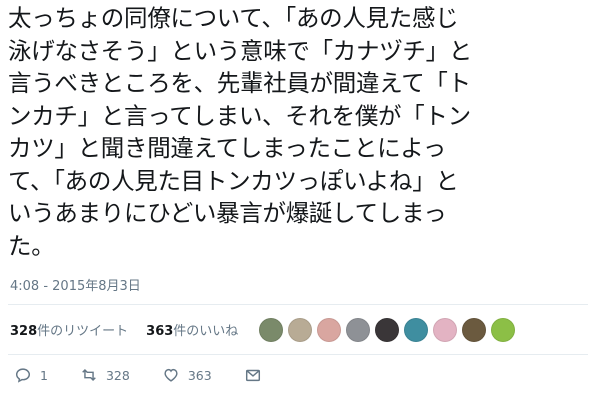 This screenshot has width=595, height=401. I want to click on liker-avatars, so click(387, 330).